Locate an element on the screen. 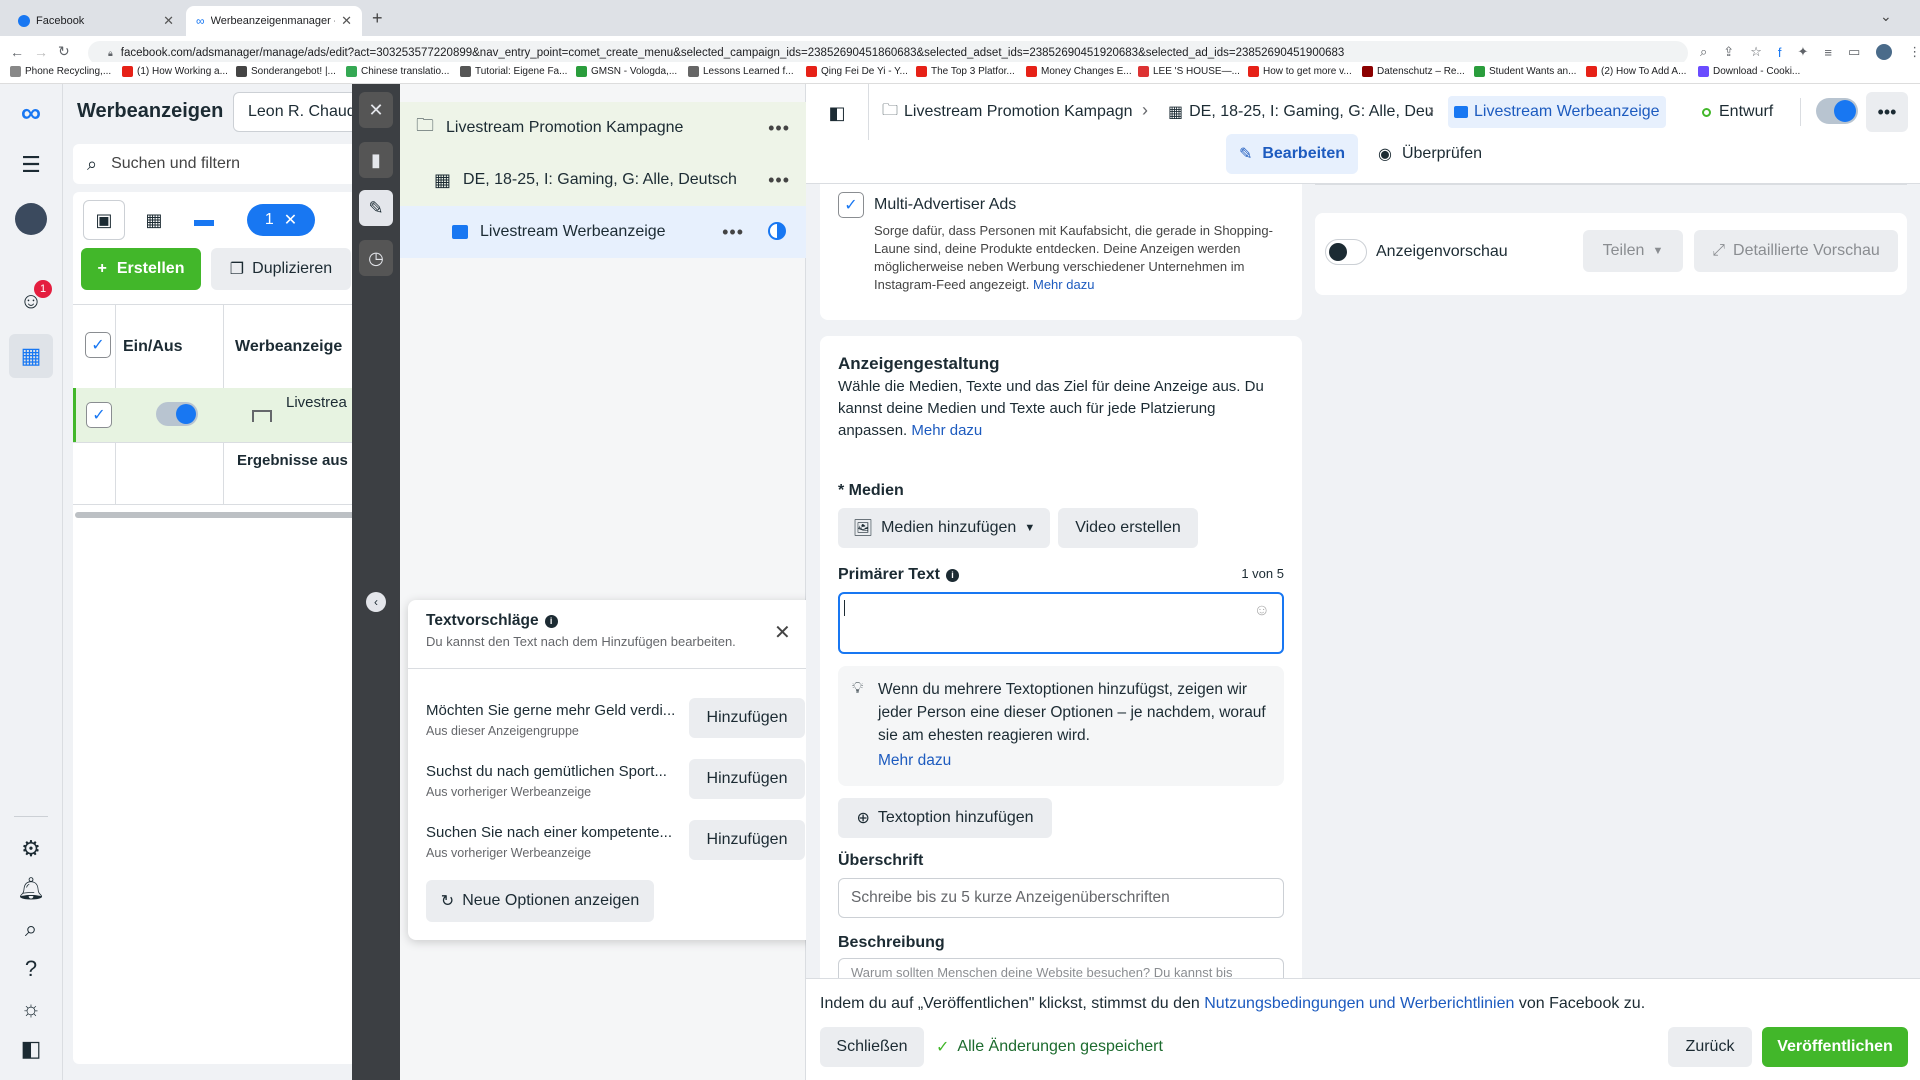  meta-logo-icon: ∞ is located at coordinates (31, 113).